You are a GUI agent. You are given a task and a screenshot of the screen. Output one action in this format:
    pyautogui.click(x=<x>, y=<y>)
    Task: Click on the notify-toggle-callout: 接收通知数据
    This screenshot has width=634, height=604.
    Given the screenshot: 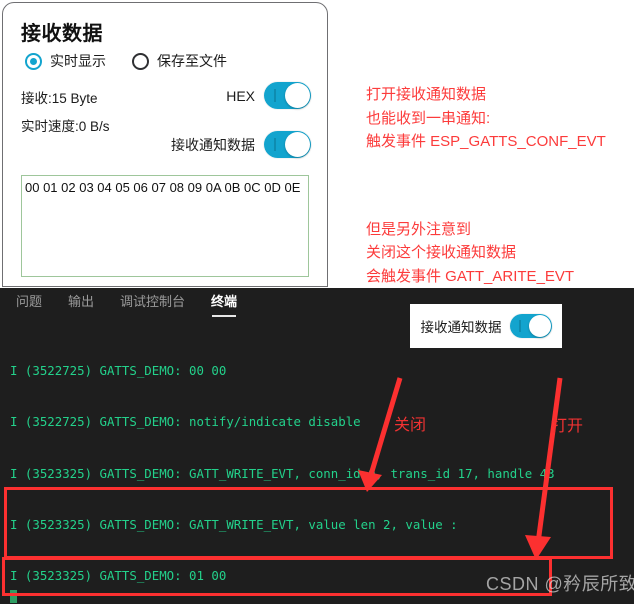 What is the action you would take?
    pyautogui.click(x=486, y=326)
    